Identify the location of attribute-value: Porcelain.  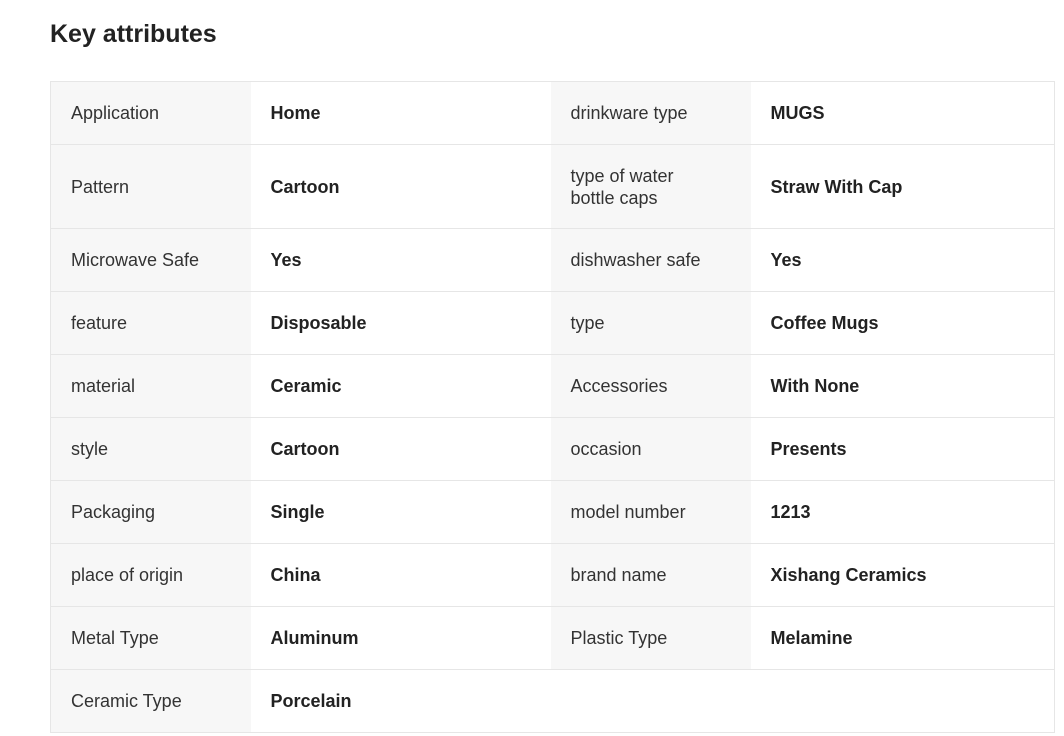
(400, 701).